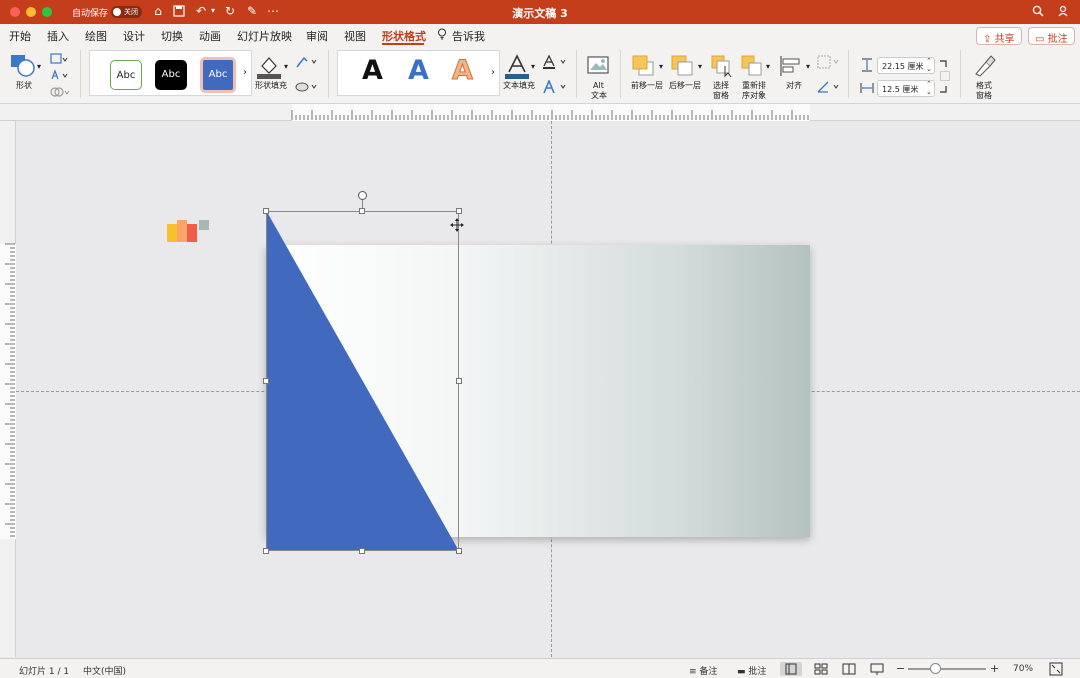 Image resolution: width=1080 pixels, height=678 pixels. I want to click on send-backward-label: 后移一层, so click(685, 85).